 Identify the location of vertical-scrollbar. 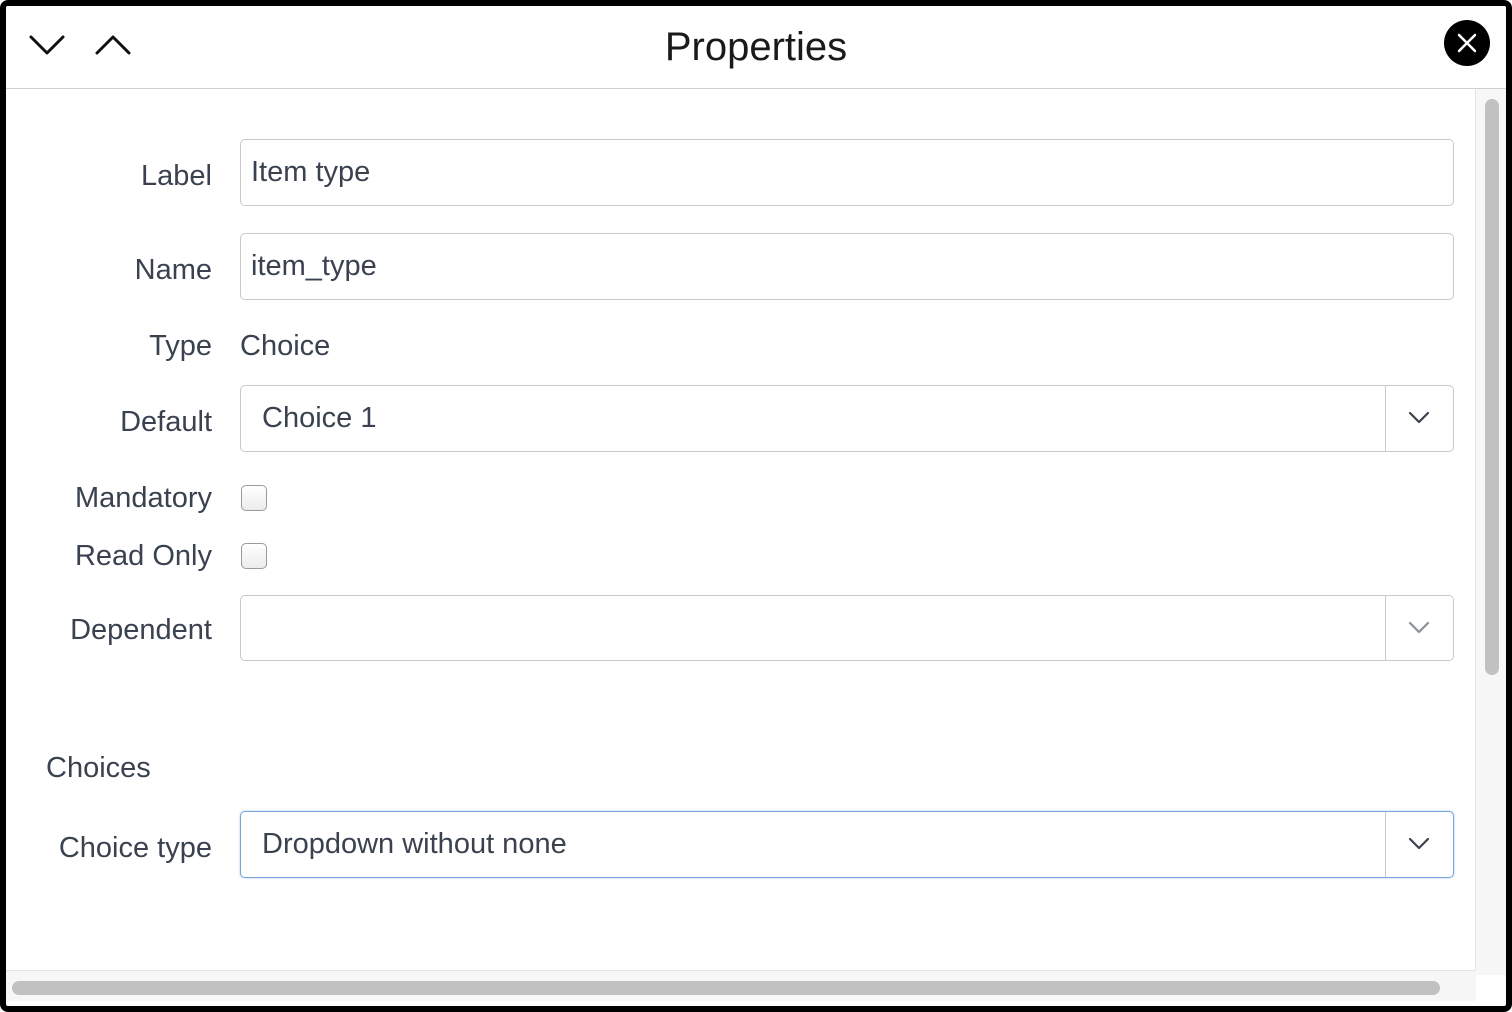
(1490, 532).